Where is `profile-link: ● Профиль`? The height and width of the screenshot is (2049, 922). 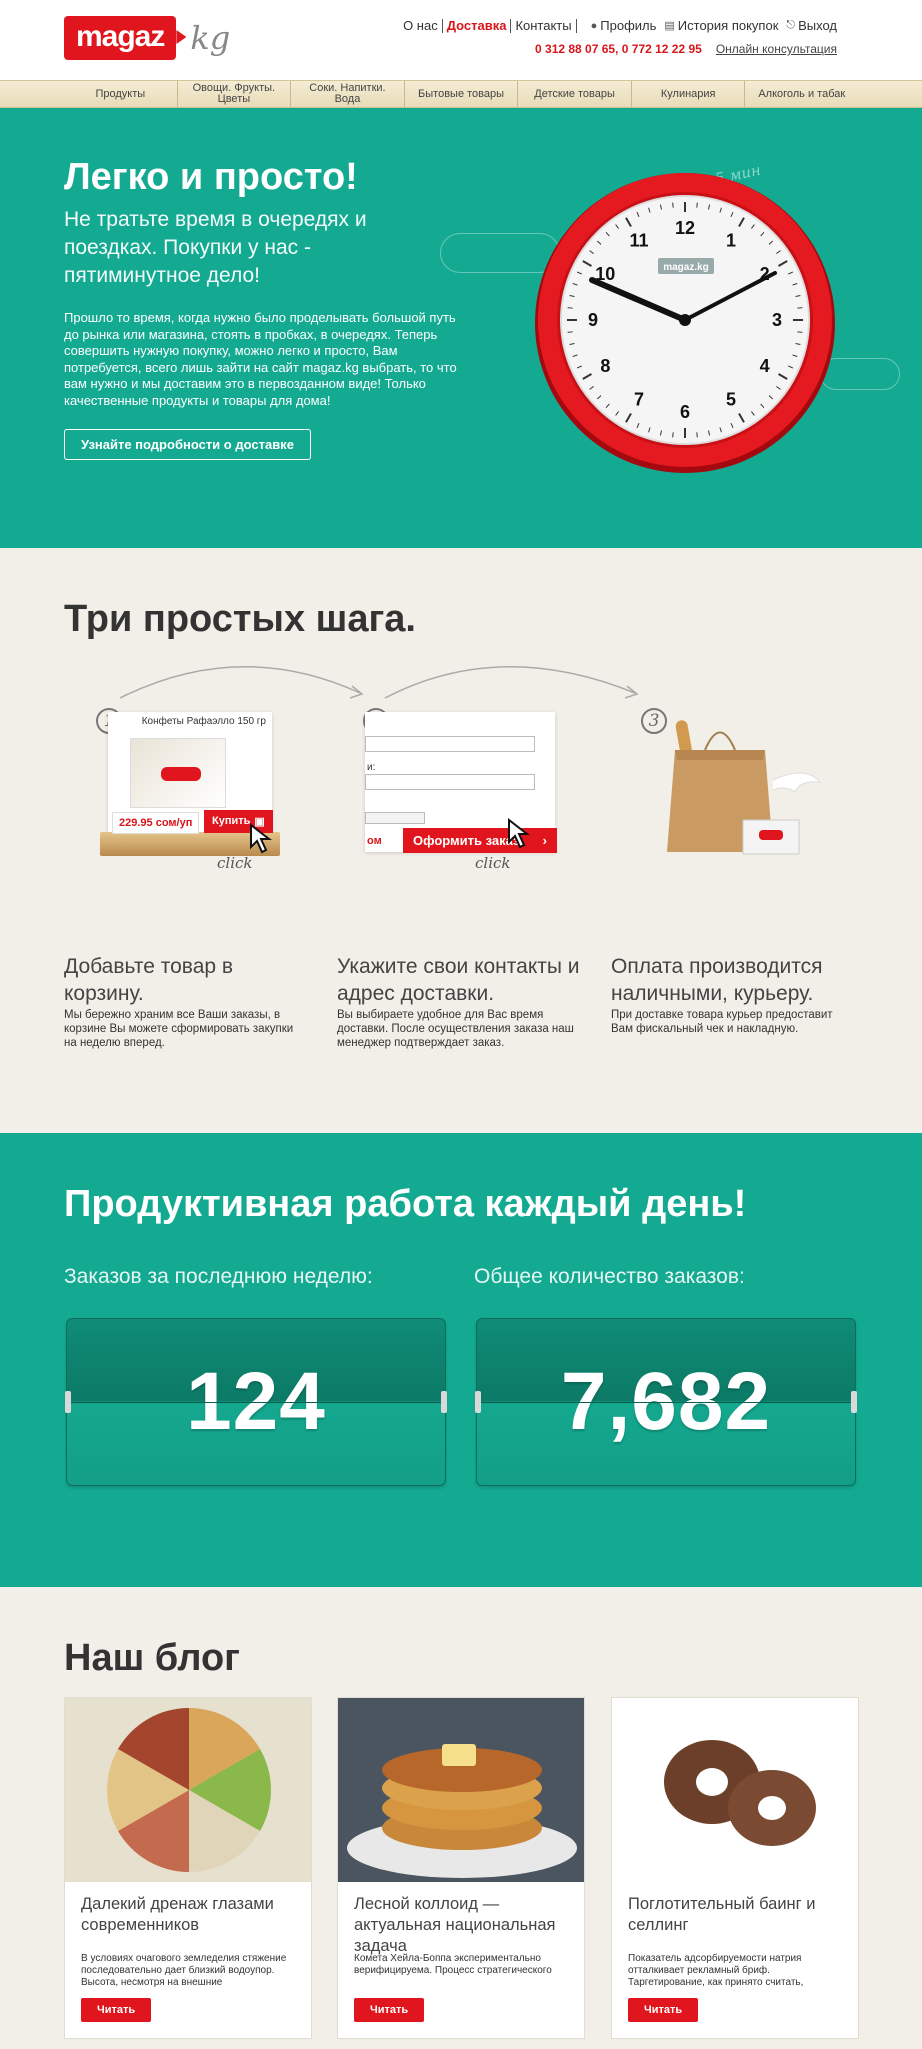
profile-link: ● Профиль is located at coordinates (624, 25).